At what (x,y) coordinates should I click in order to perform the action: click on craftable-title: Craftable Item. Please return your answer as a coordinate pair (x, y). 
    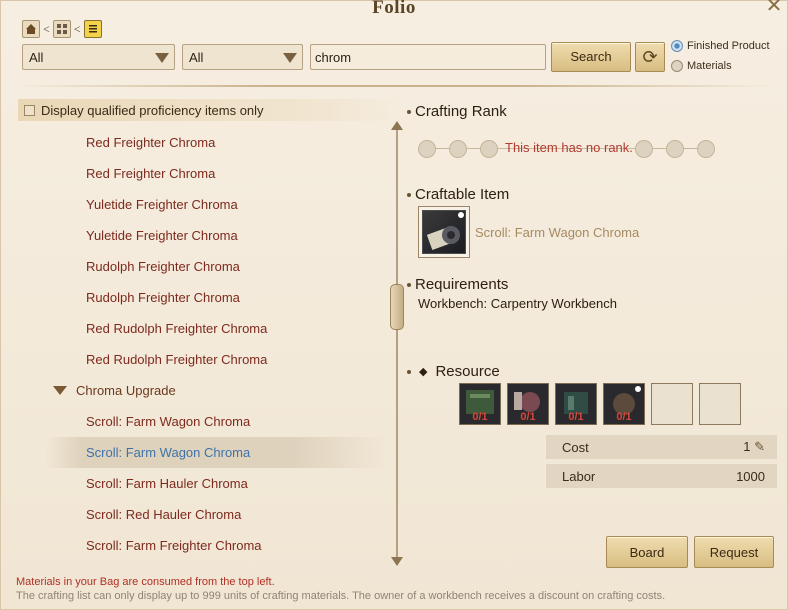
    Looking at the image, I should click on (462, 194).